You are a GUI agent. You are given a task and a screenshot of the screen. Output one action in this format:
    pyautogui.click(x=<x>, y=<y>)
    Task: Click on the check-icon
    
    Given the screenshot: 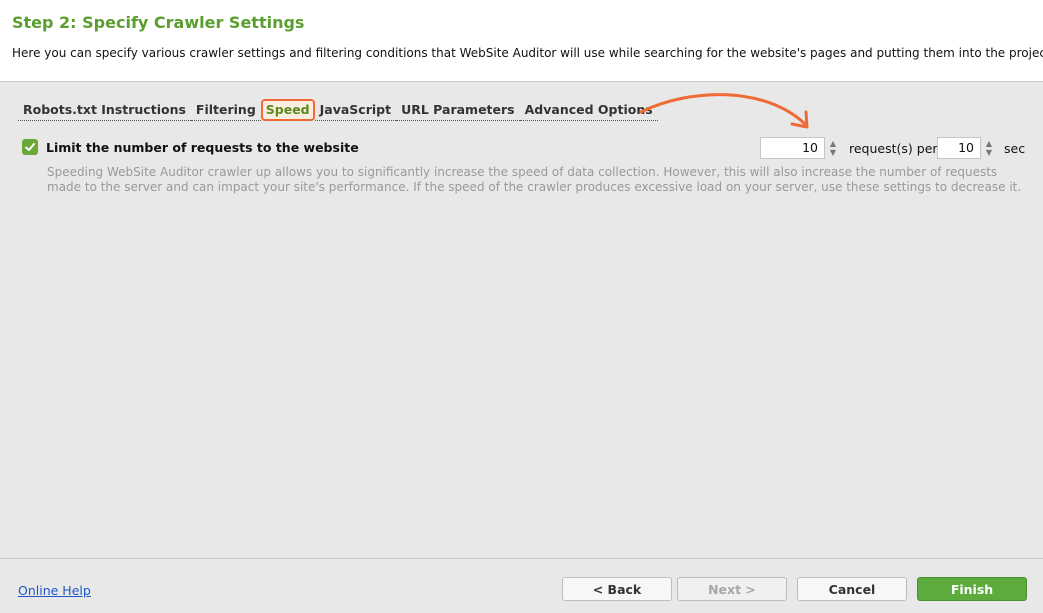 What is the action you would take?
    pyautogui.click(x=30, y=147)
    